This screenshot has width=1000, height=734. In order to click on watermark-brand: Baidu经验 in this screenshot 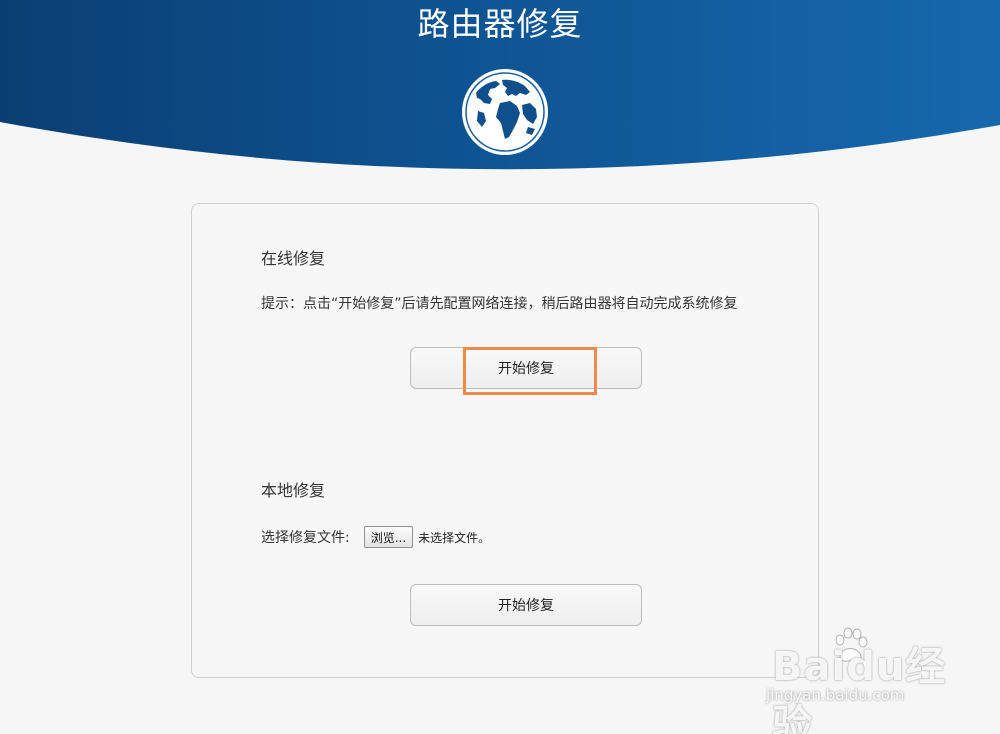, I will do `click(859, 689)`.